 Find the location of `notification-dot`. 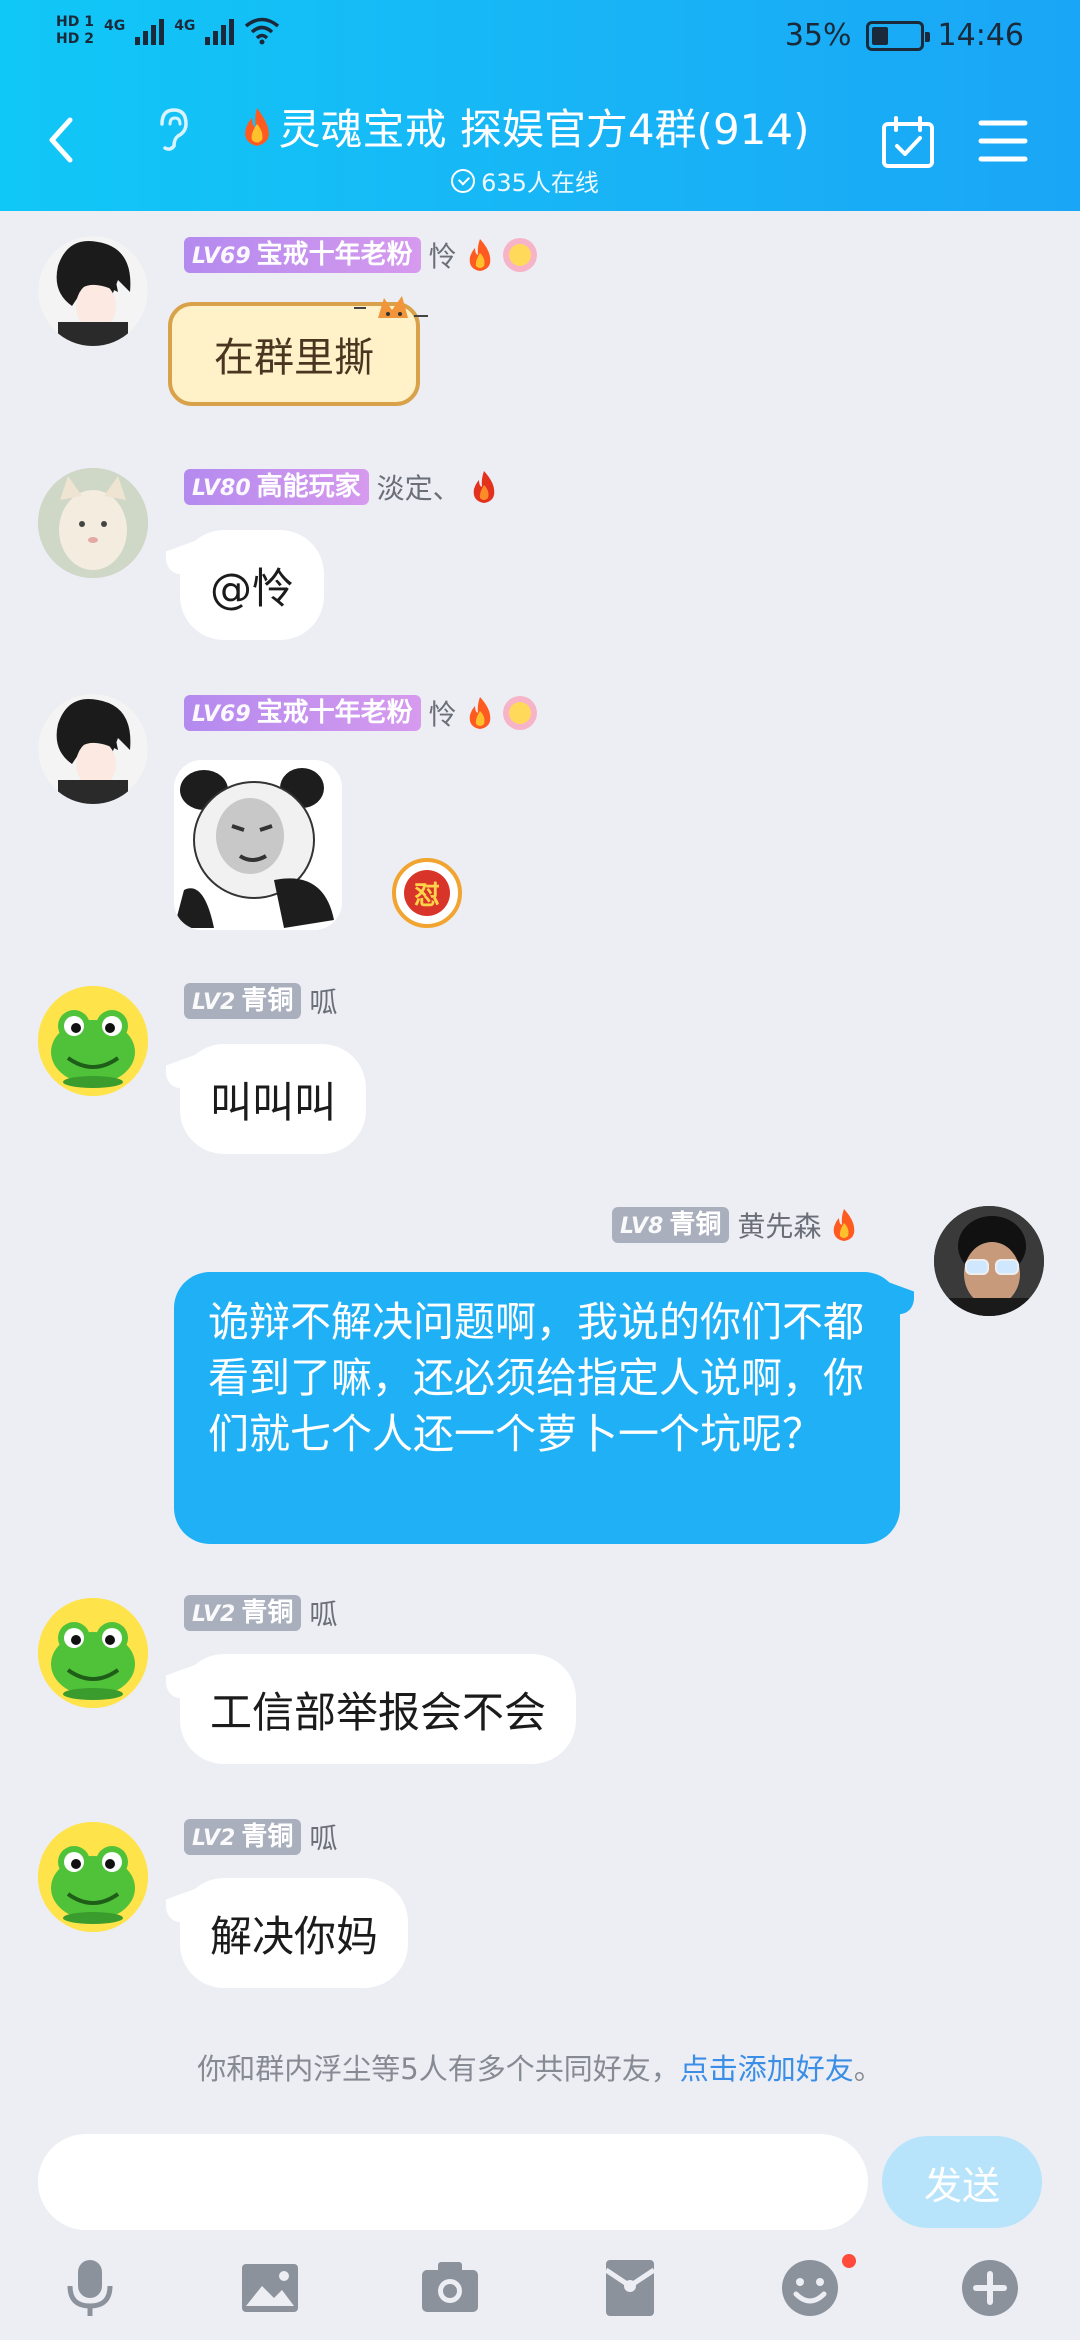

notification-dot is located at coordinates (849, 2261).